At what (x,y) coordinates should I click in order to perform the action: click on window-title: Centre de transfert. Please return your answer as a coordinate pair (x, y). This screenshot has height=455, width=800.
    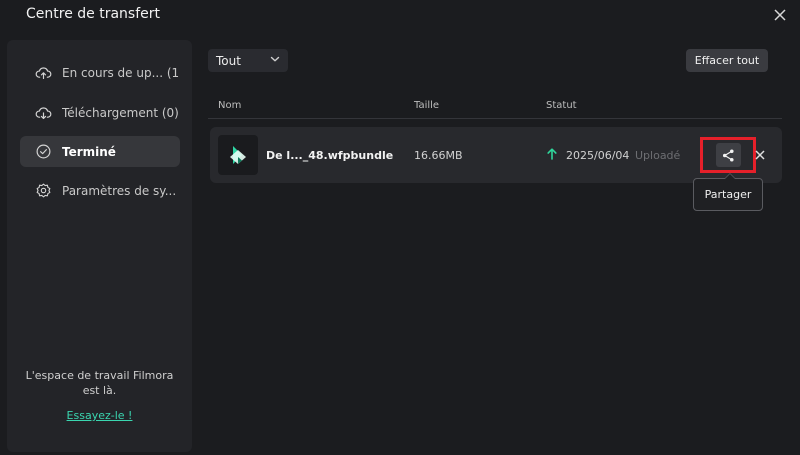
    Looking at the image, I should click on (93, 14).